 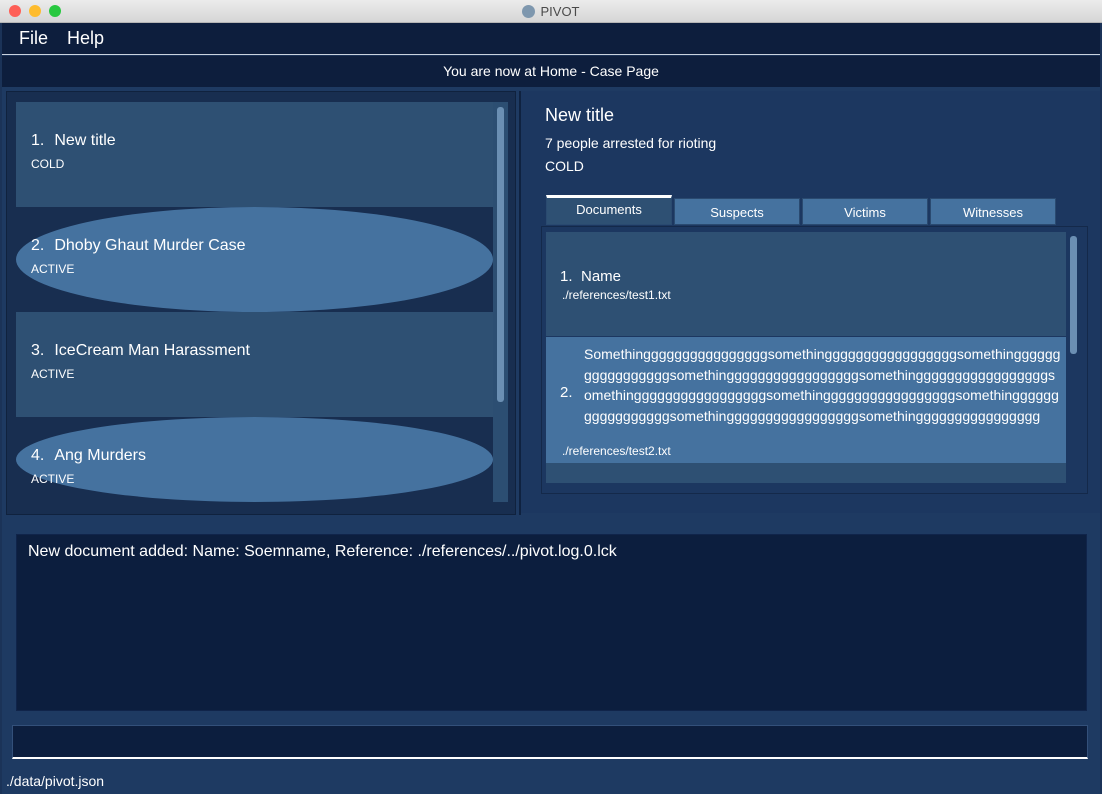 I want to click on documents-scrollbar, so click(x=1073, y=357).